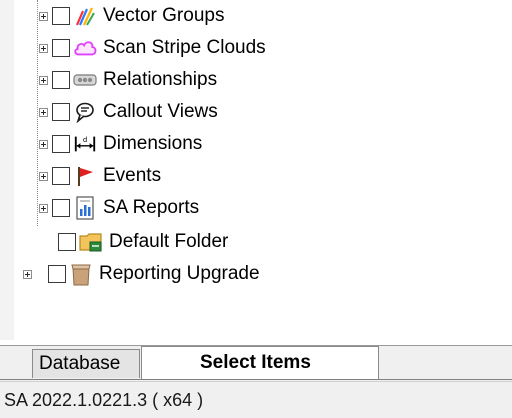 The image size is (512, 418). I want to click on tree-item-label: Reporting Upgrade, so click(179, 273).